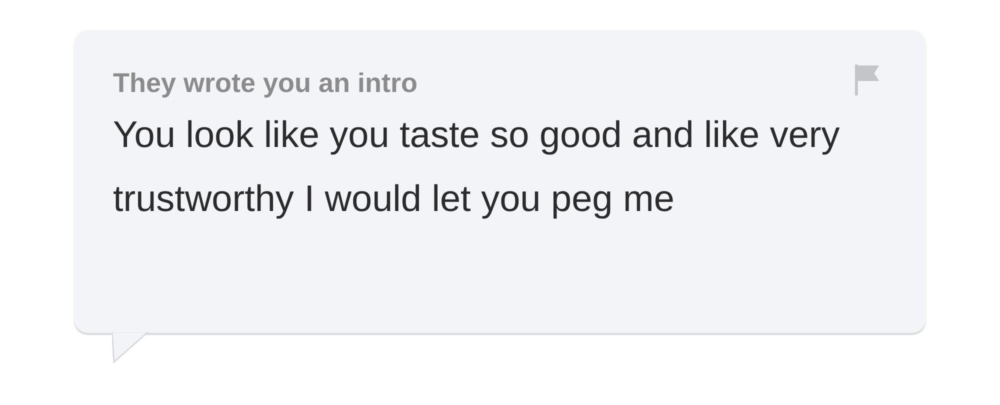  Describe the element at coordinates (266, 83) in the screenshot. I see `intro-label: They wrote you an intro` at that location.